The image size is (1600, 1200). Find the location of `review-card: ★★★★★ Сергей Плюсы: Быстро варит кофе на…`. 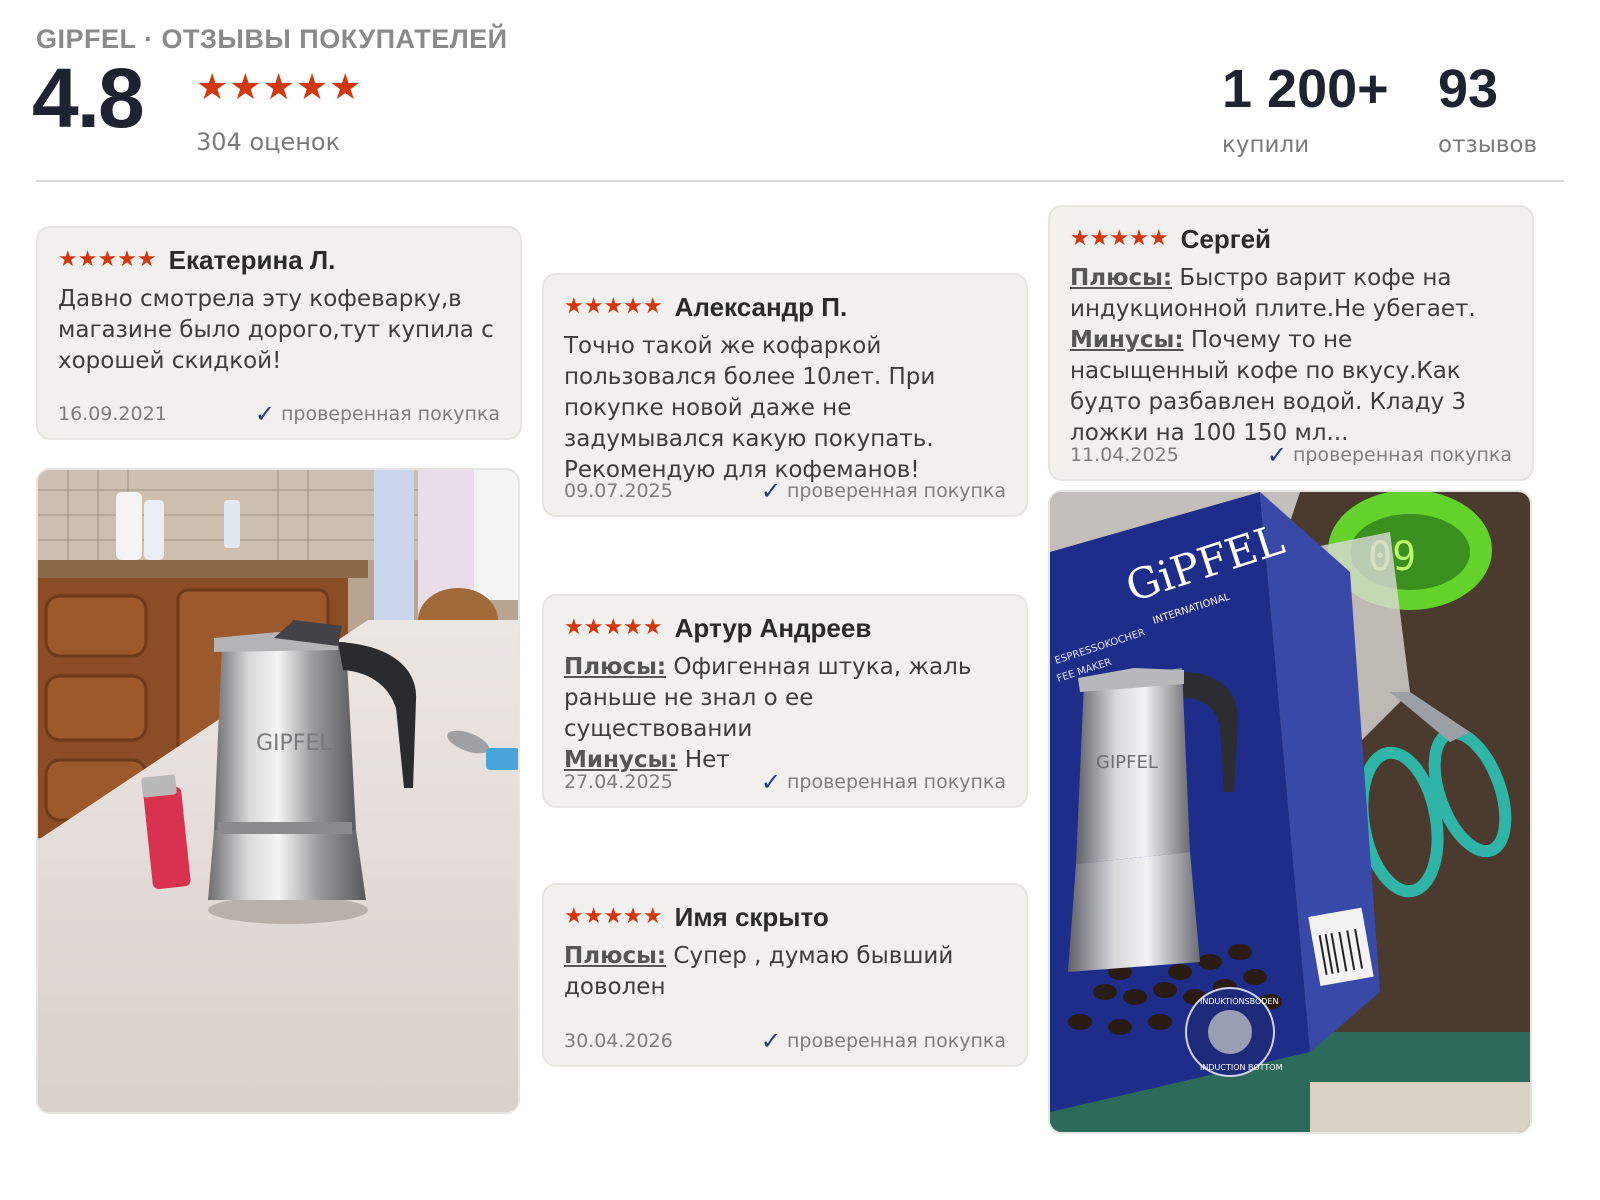

review-card: ★★★★★ Сергей Плюсы: Быстро варит кофе на… is located at coordinates (1291, 343).